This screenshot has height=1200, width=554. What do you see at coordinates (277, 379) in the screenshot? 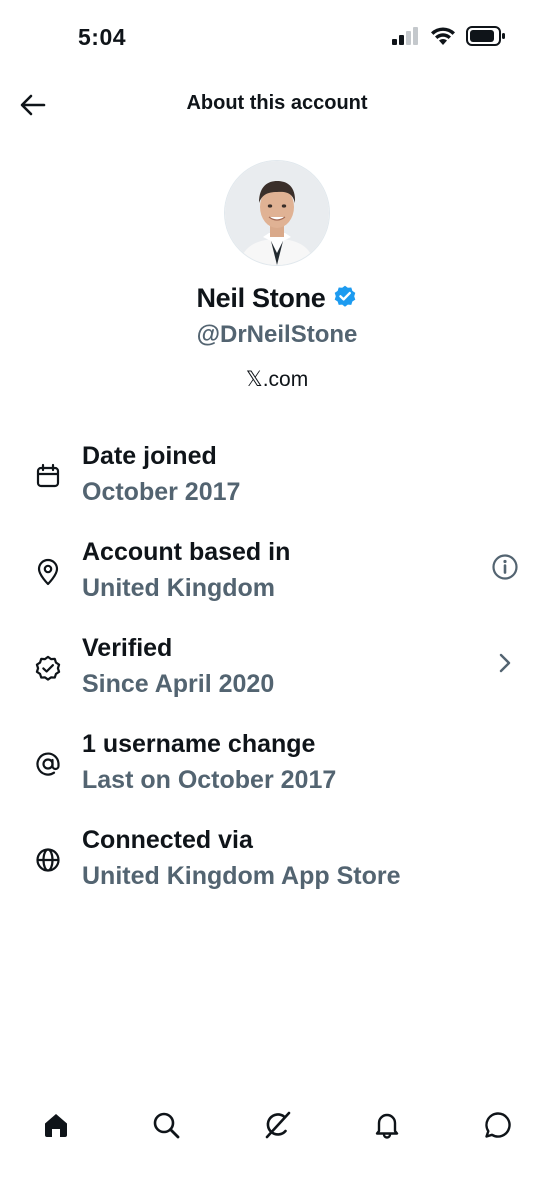
I see `profile-source: 𝕏.com` at bounding box center [277, 379].